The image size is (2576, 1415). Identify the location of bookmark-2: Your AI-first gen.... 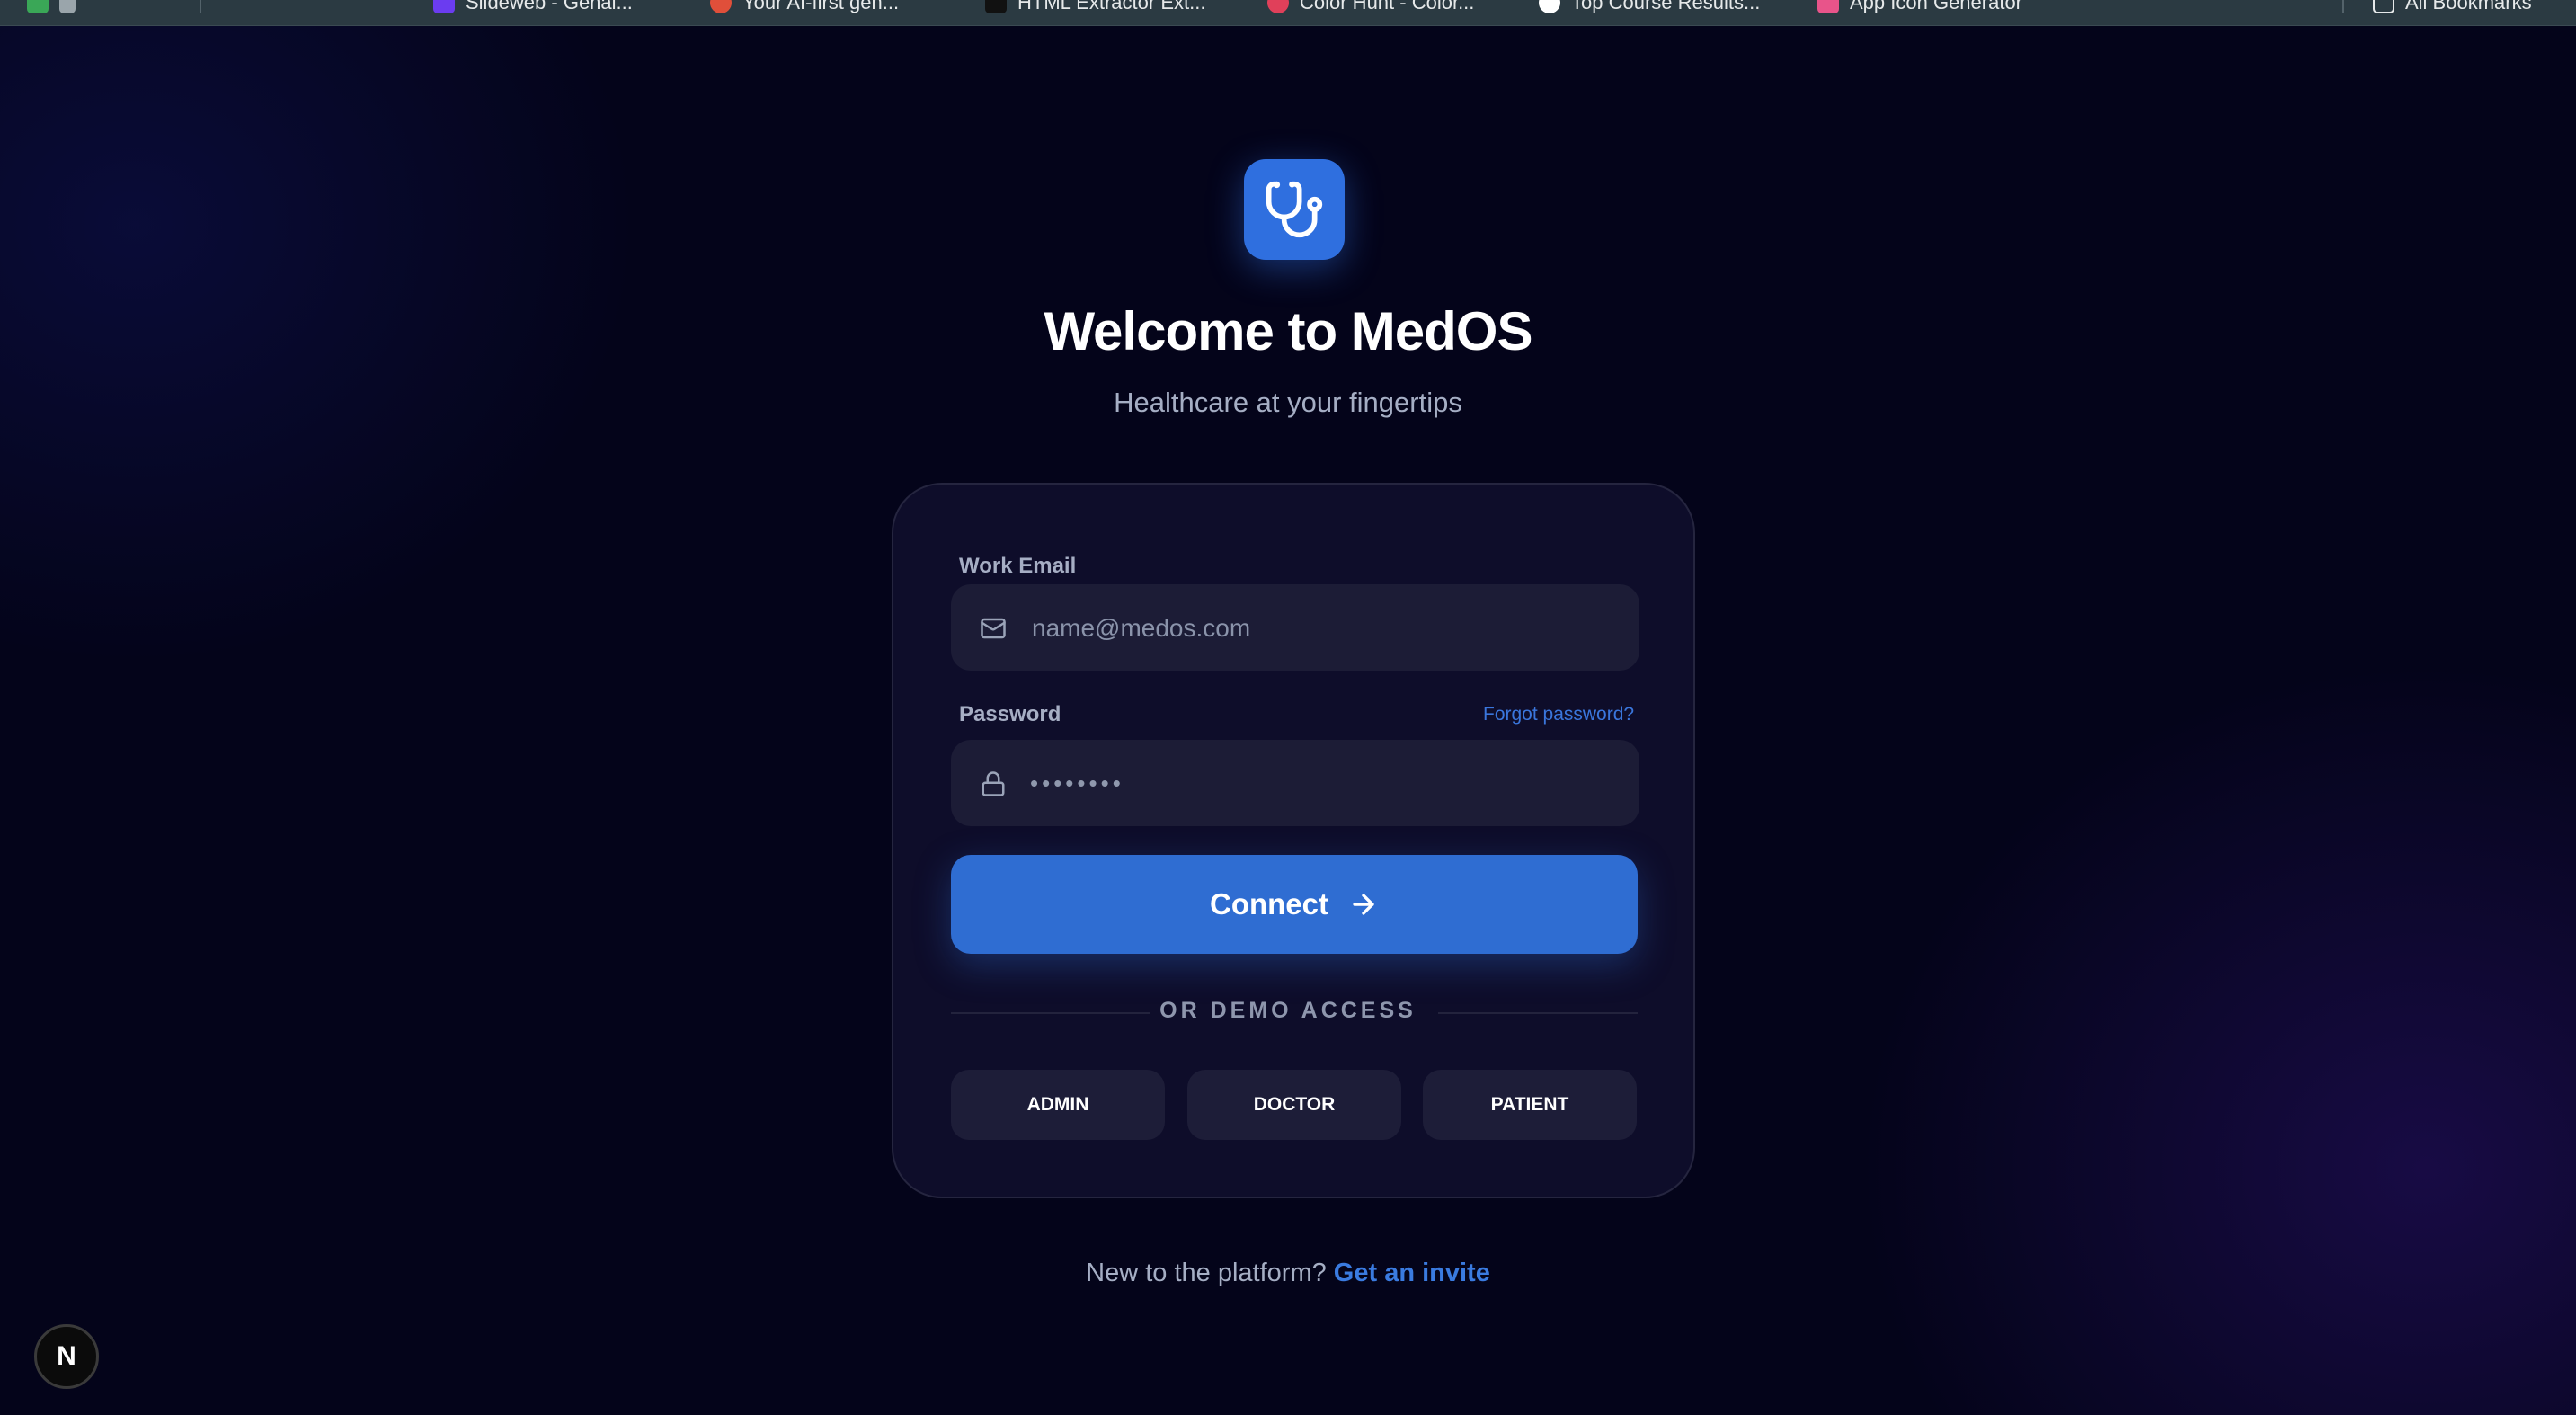
(804, 7).